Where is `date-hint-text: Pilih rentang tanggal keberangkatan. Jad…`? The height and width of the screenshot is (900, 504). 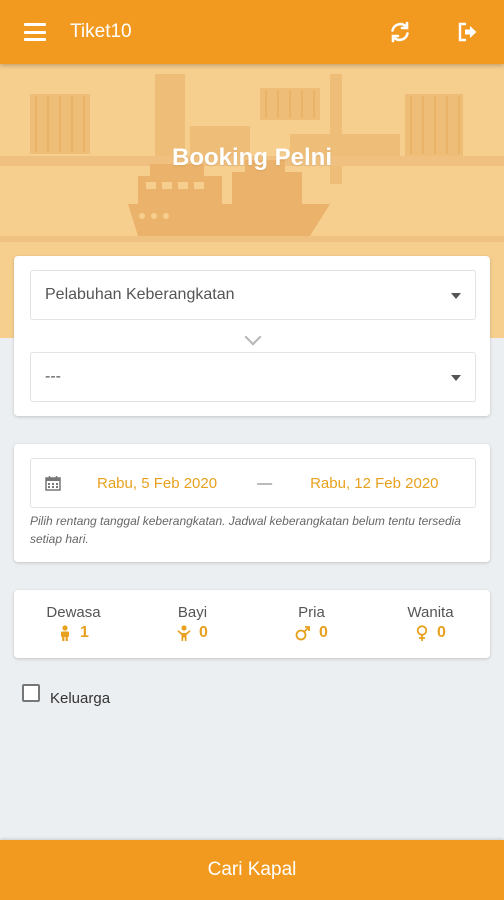
date-hint-text: Pilih rentang tanggal keberangkatan. Jad… is located at coordinates (245, 530).